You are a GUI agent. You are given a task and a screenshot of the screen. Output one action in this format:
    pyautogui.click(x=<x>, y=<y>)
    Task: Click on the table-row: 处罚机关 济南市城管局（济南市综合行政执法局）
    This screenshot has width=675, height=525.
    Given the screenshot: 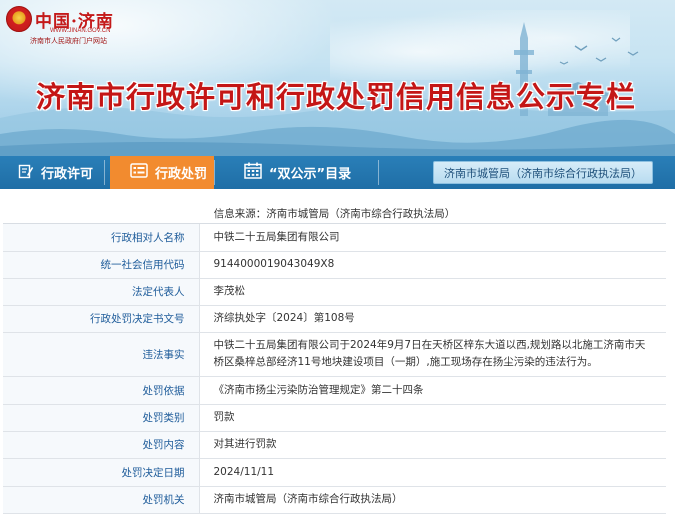 What is the action you would take?
    pyautogui.click(x=334, y=500)
    